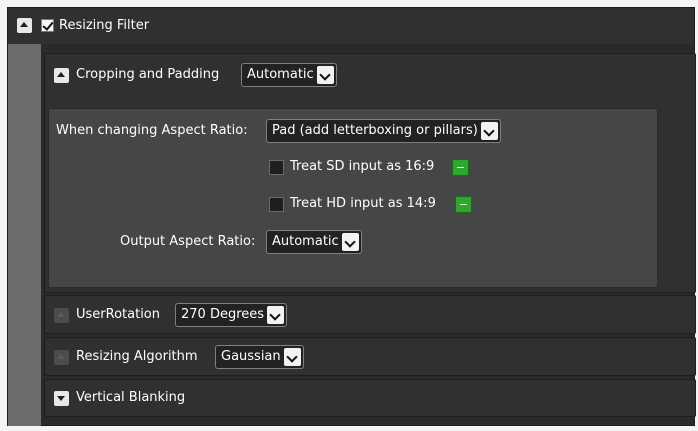  What do you see at coordinates (370, 356) in the screenshot?
I see `resizing-algorithm-panel: Resizing Algorithm Gaussian` at bounding box center [370, 356].